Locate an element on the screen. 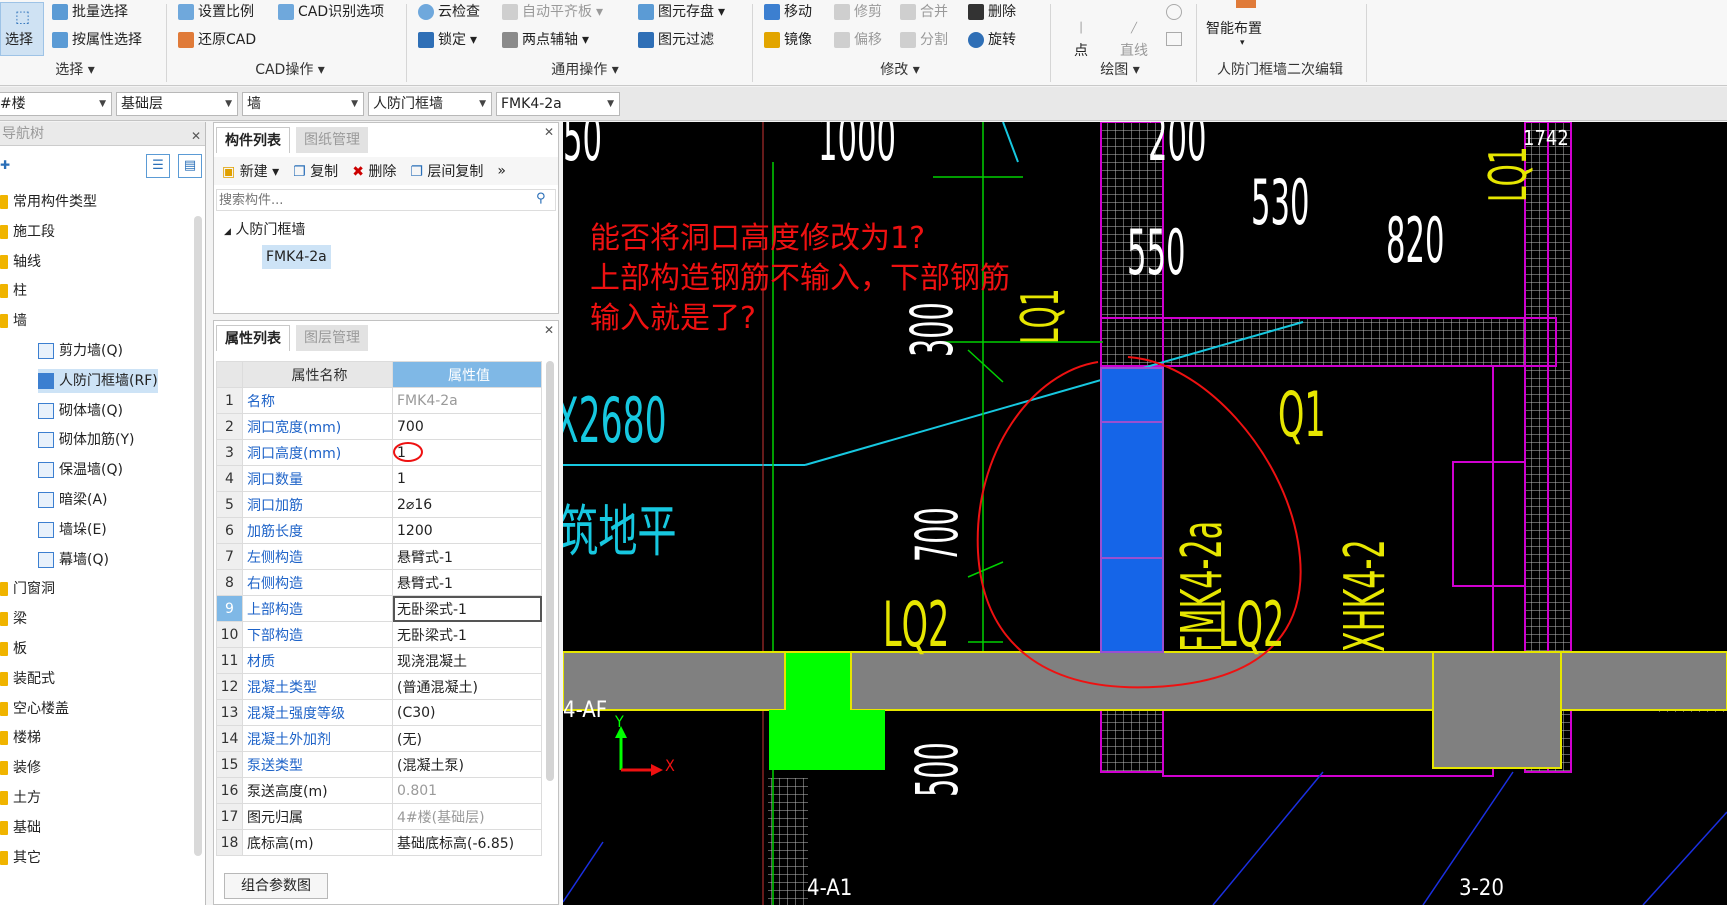  detail-view-icon: ▤ is located at coordinates (190, 166).